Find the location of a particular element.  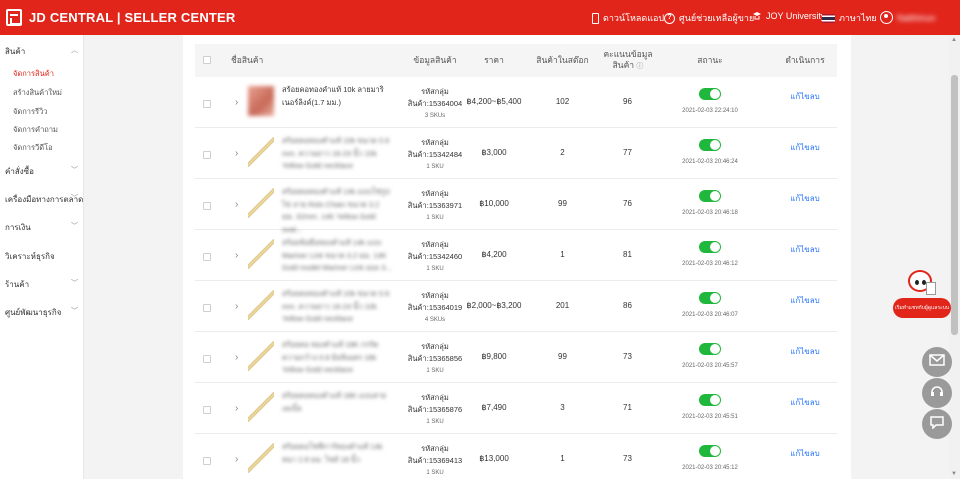

chat-button is located at coordinates (937, 424).